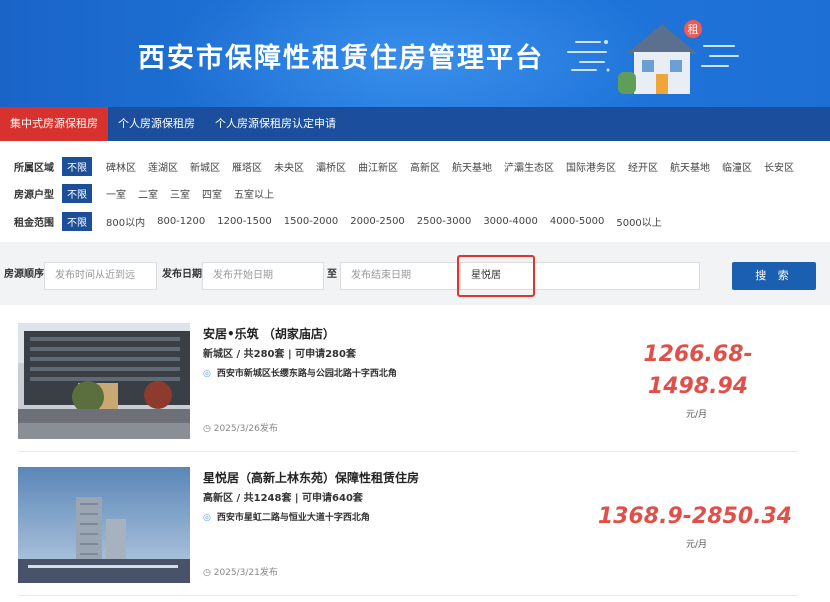 The width and height of the screenshot is (830, 602). What do you see at coordinates (212, 193) in the screenshot?
I see `filter-option: 四室` at bounding box center [212, 193].